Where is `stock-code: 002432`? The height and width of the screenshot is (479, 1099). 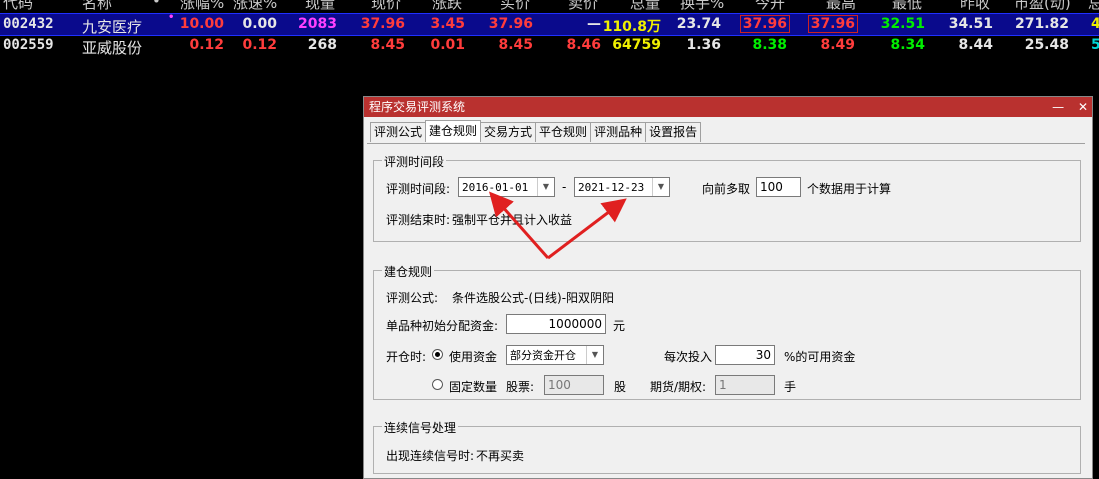 stock-code: 002432 is located at coordinates (28, 24).